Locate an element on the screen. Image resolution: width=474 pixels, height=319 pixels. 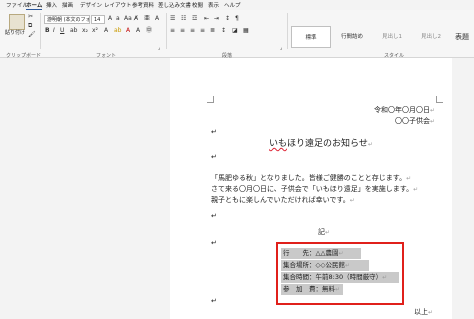
closing-line: 以上↵ is located at coordinates (423, 312).